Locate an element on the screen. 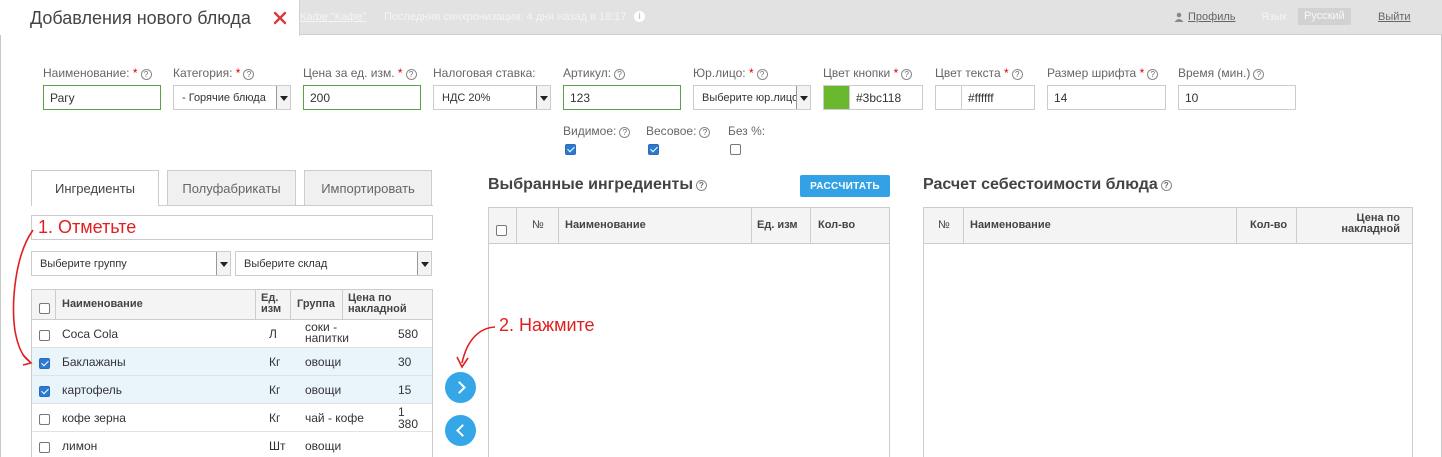 Image resolution: width=1442 pixels, height=457 pixels. profile-link: Профиль is located at coordinates (1212, 17).